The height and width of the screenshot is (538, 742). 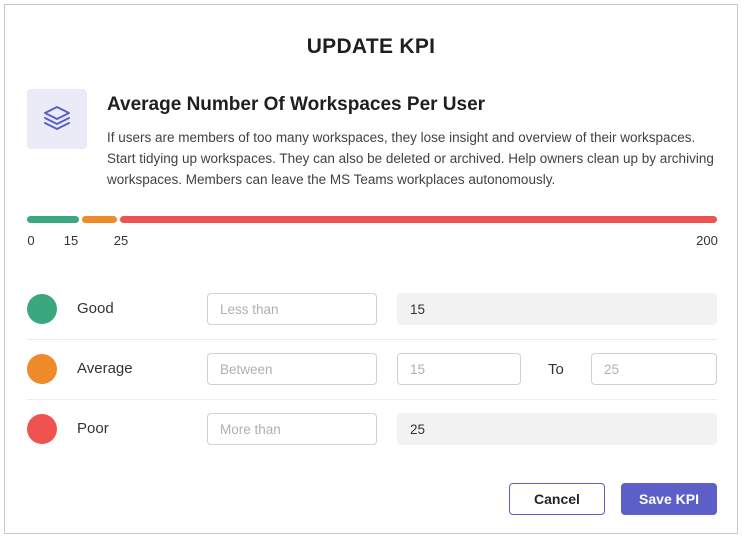 I want to click on threshold-row-average: Average Between 15 To 25, so click(x=372, y=369).